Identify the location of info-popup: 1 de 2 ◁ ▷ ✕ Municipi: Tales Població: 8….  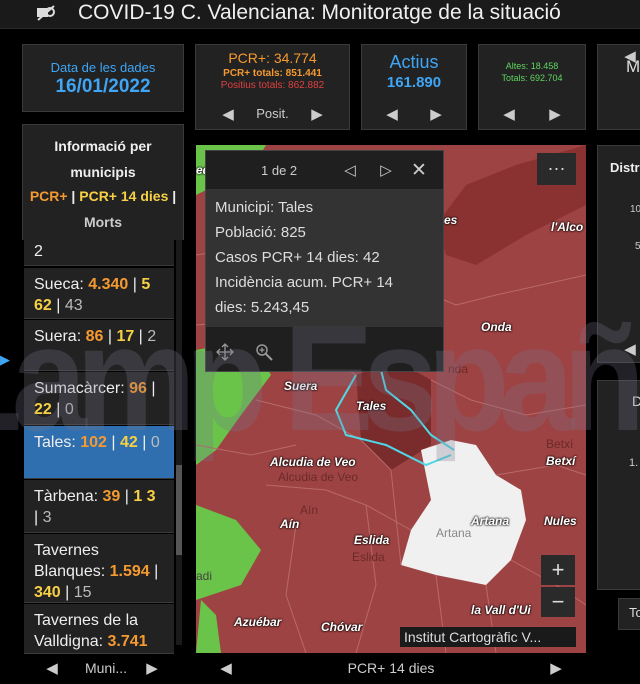
(324, 261).